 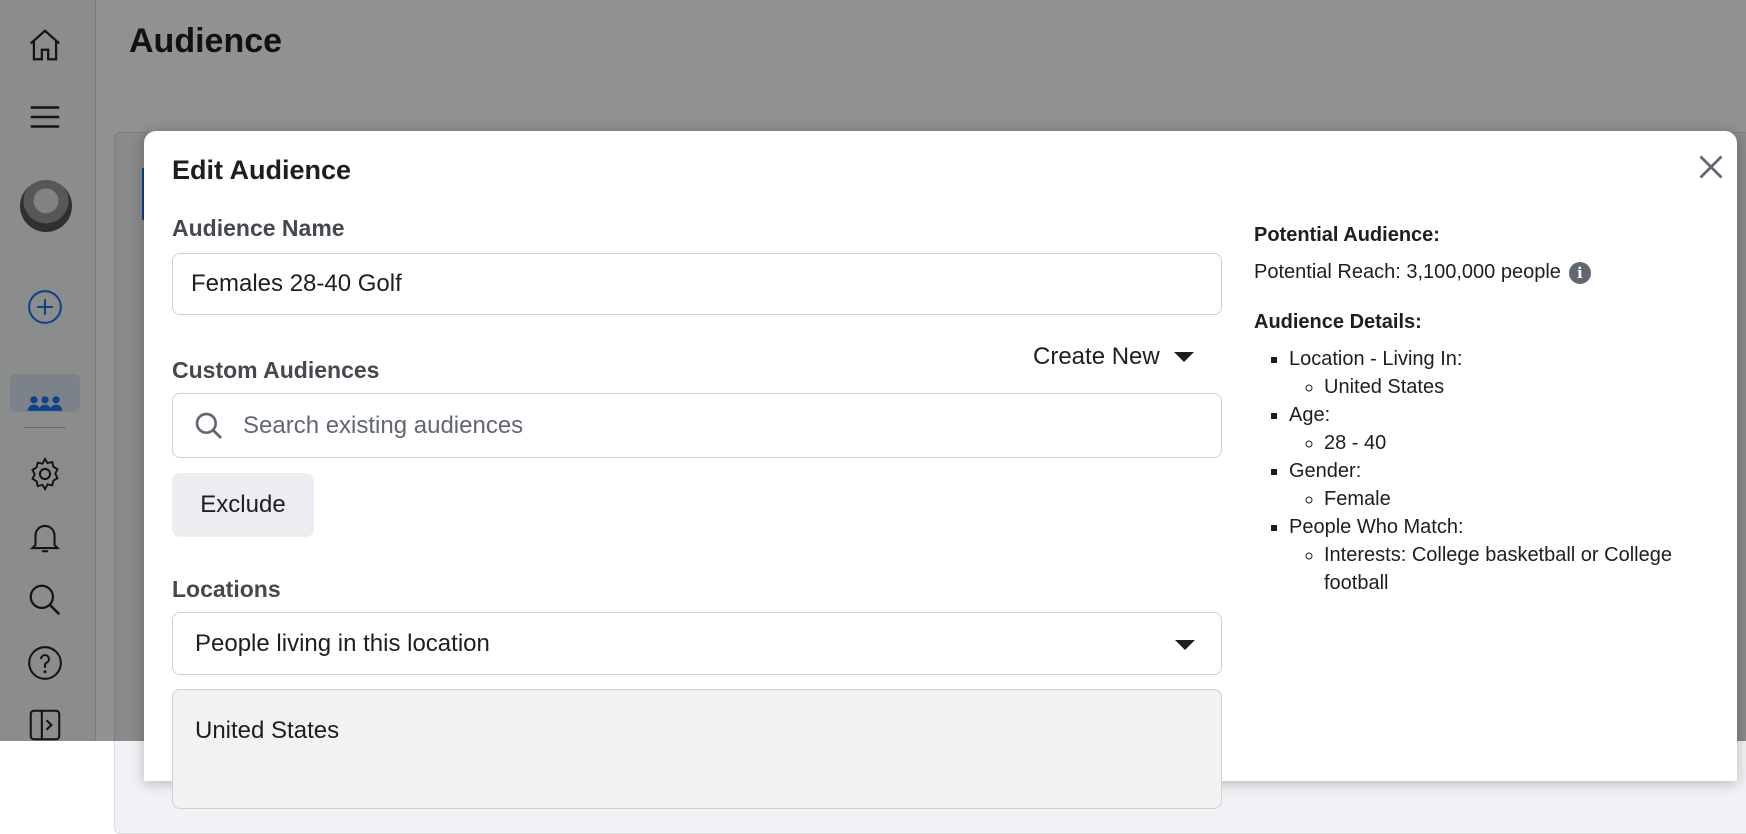 I want to click on list-item: Age: 28 - 40, so click(x=1509, y=429).